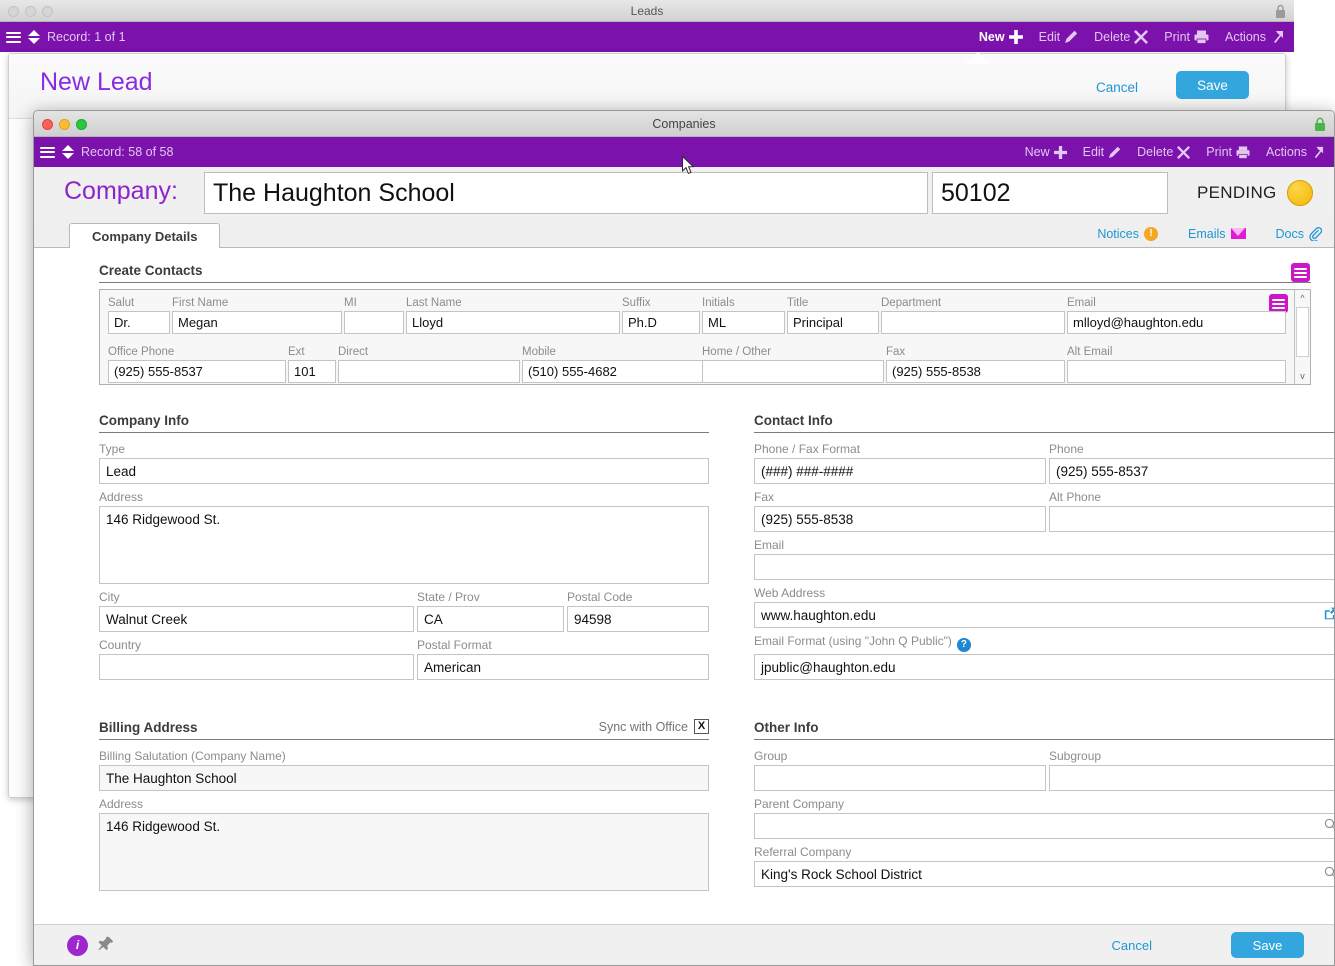 The width and height of the screenshot is (1335, 966). What do you see at coordinates (197, 371) in the screenshot?
I see `office-phone-input: (925) 555-8537` at bounding box center [197, 371].